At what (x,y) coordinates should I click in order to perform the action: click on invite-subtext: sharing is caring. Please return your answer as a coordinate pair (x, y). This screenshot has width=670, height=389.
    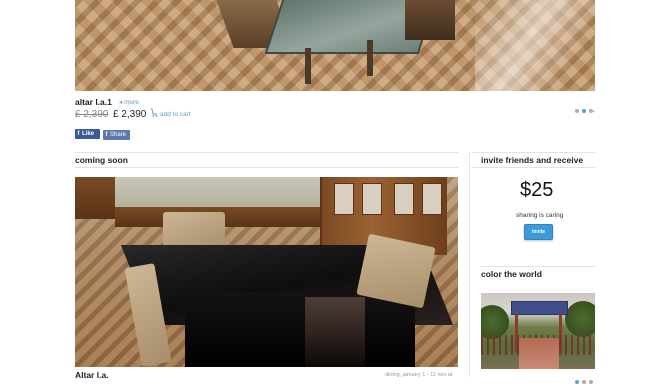
    Looking at the image, I should click on (540, 215).